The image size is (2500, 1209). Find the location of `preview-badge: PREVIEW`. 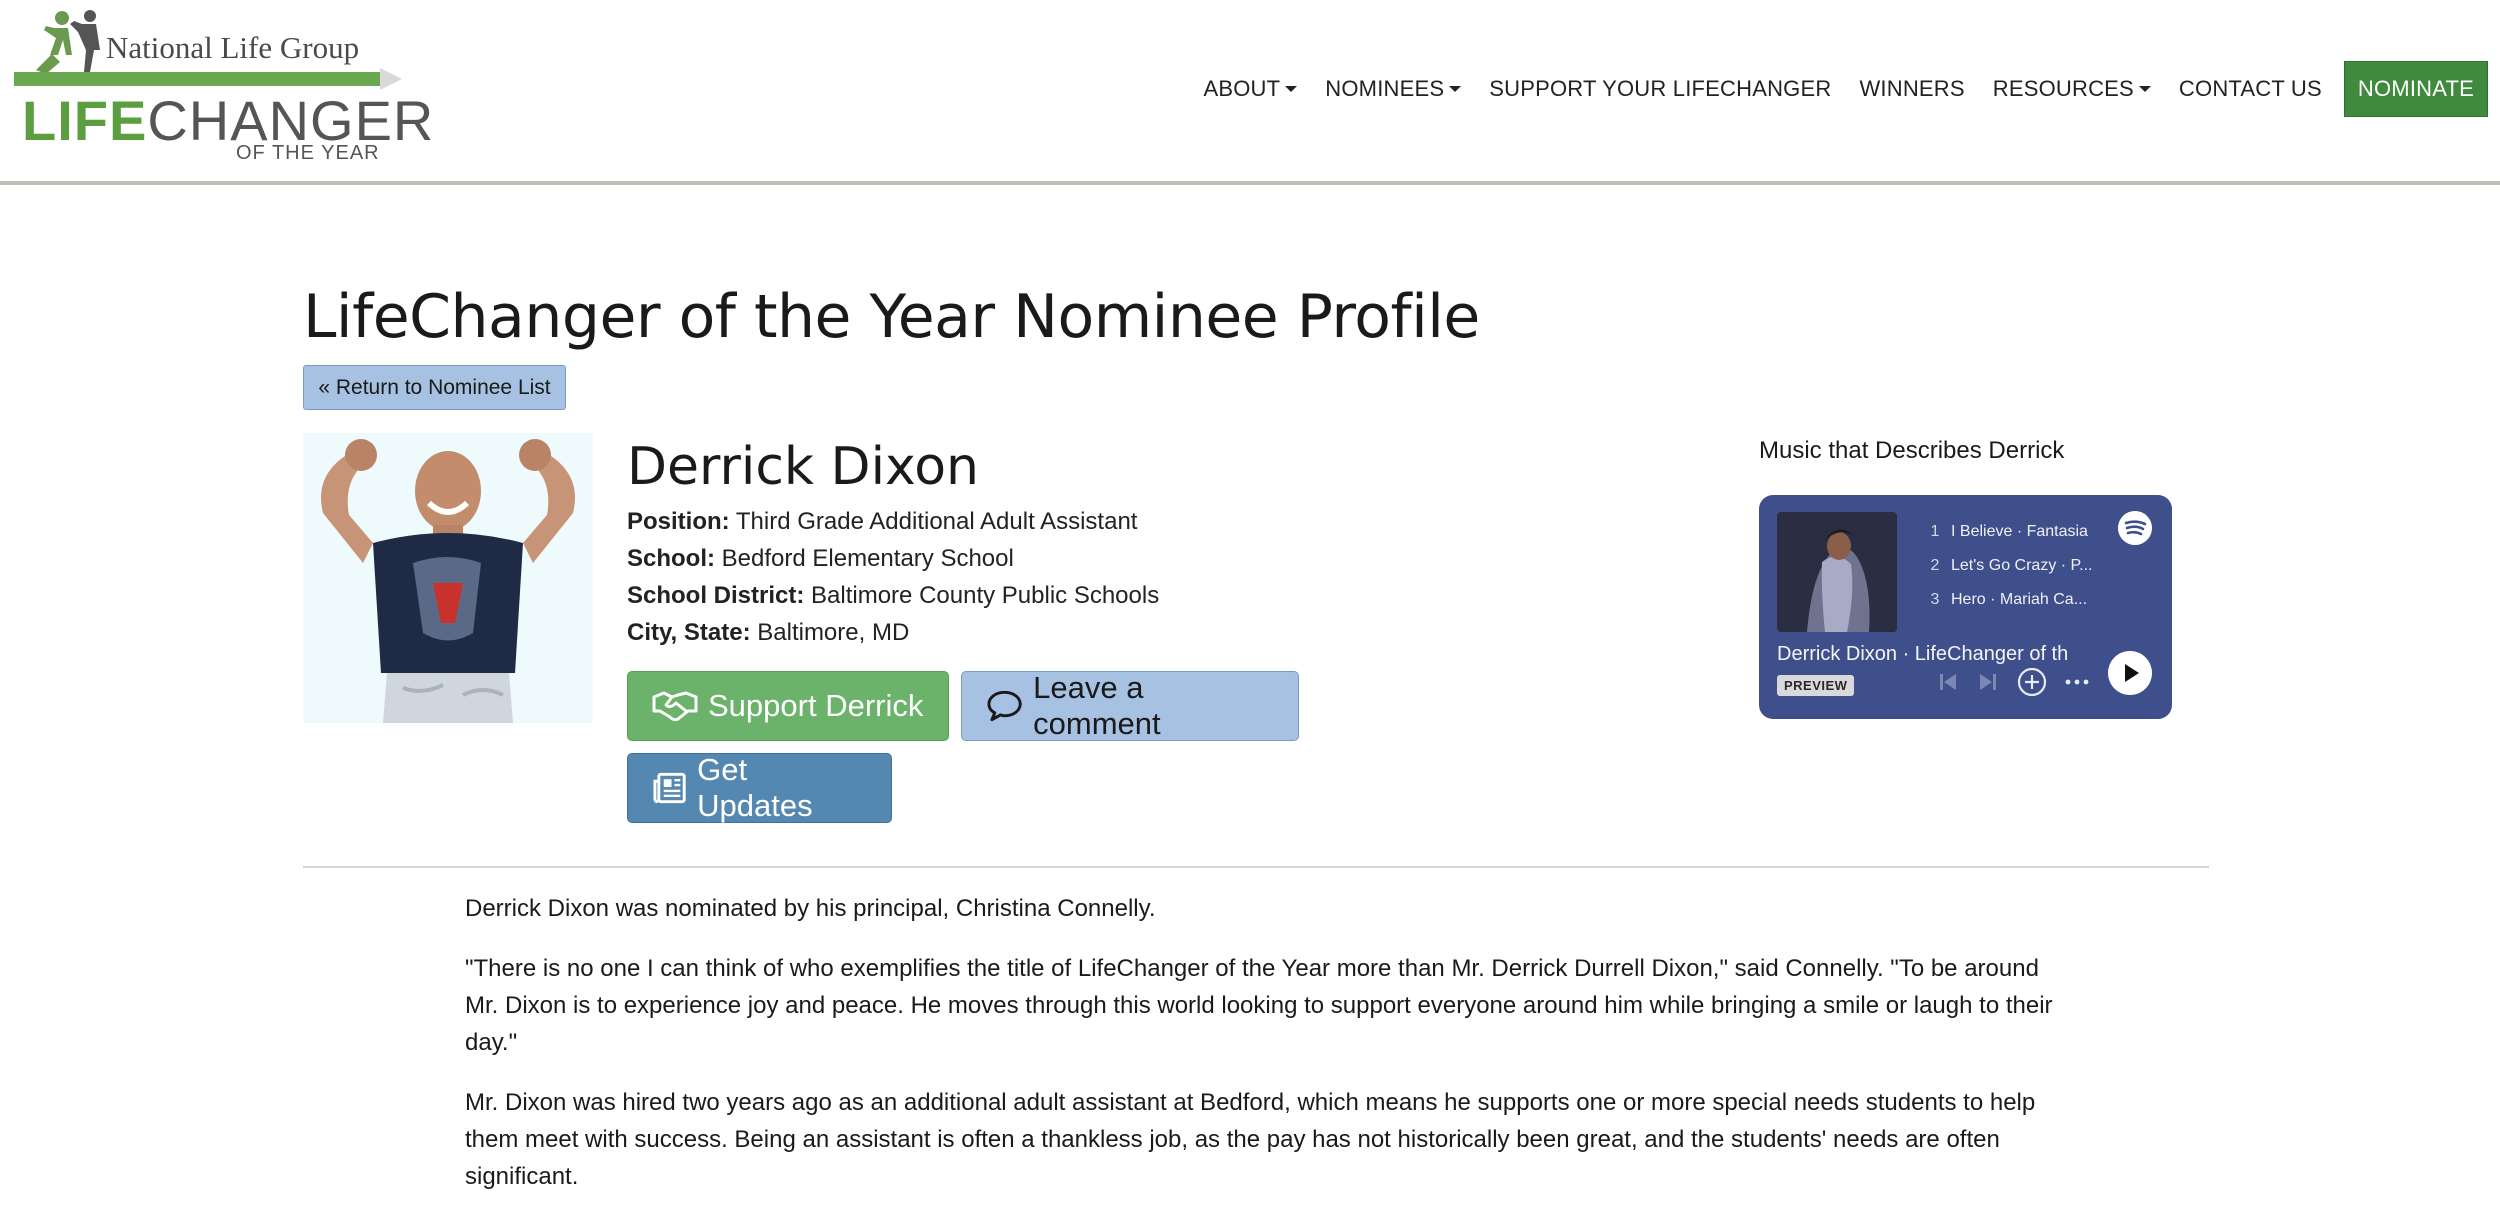

preview-badge: PREVIEW is located at coordinates (1816, 685).